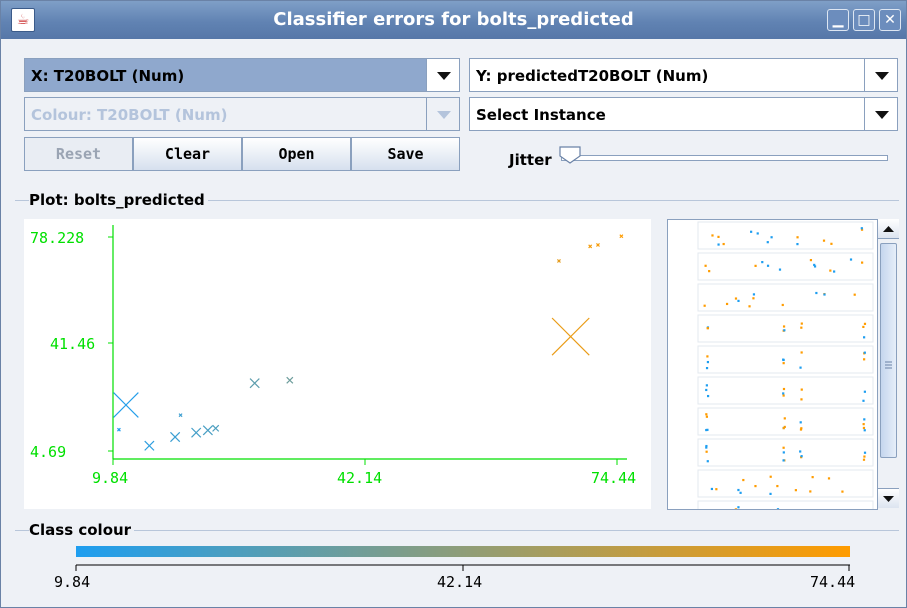  I want to click on chevron-up-icon, so click(888, 229).